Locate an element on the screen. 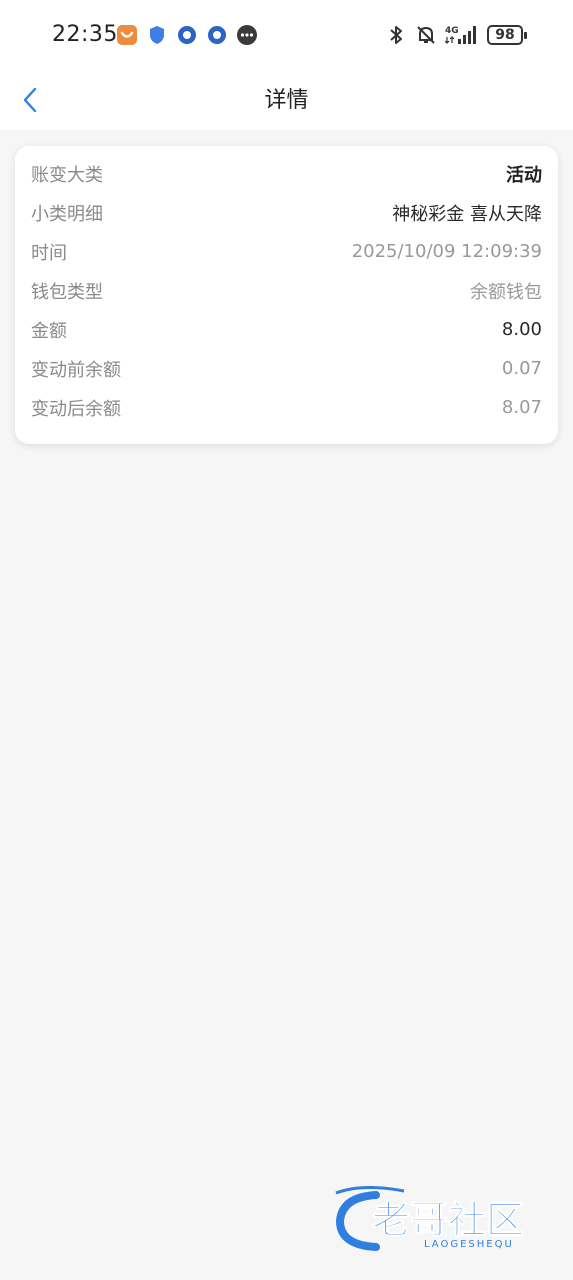  bluetooth-icon is located at coordinates (396, 35).